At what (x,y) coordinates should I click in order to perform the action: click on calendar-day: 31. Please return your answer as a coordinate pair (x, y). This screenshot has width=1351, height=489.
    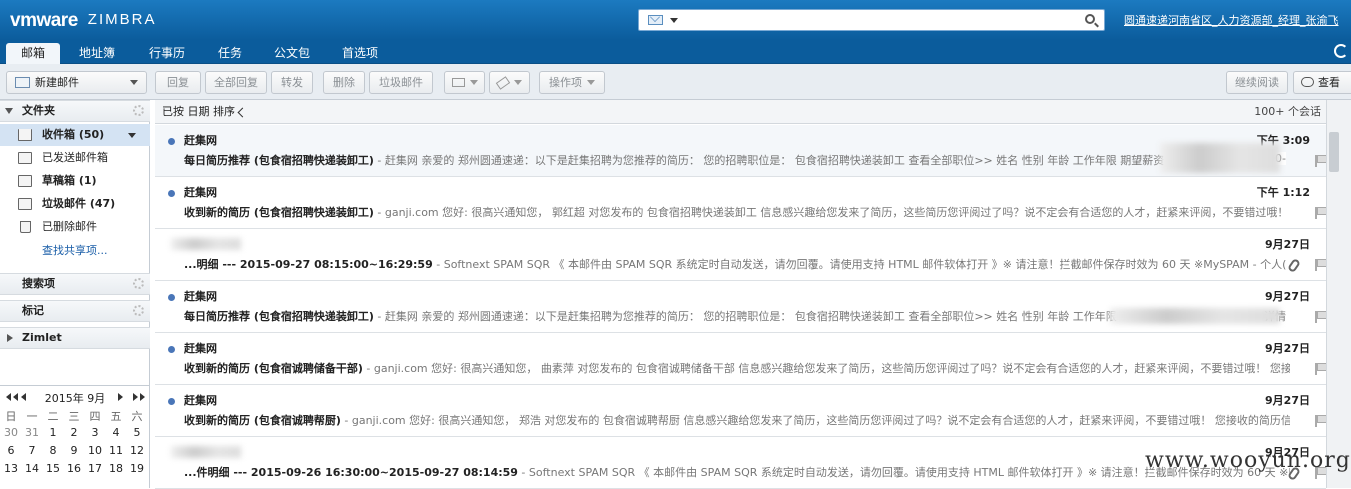
    Looking at the image, I should click on (32, 432).